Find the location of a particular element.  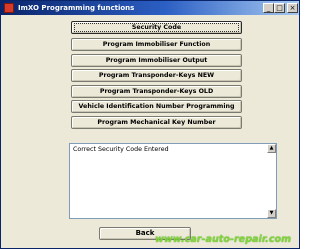

program-mechanical-key-number-button: Program Mechanical Key Number is located at coordinates (156, 122).